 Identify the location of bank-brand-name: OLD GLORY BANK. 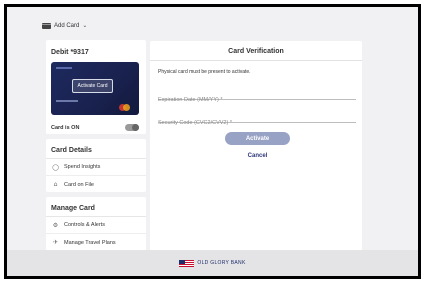
(221, 263).